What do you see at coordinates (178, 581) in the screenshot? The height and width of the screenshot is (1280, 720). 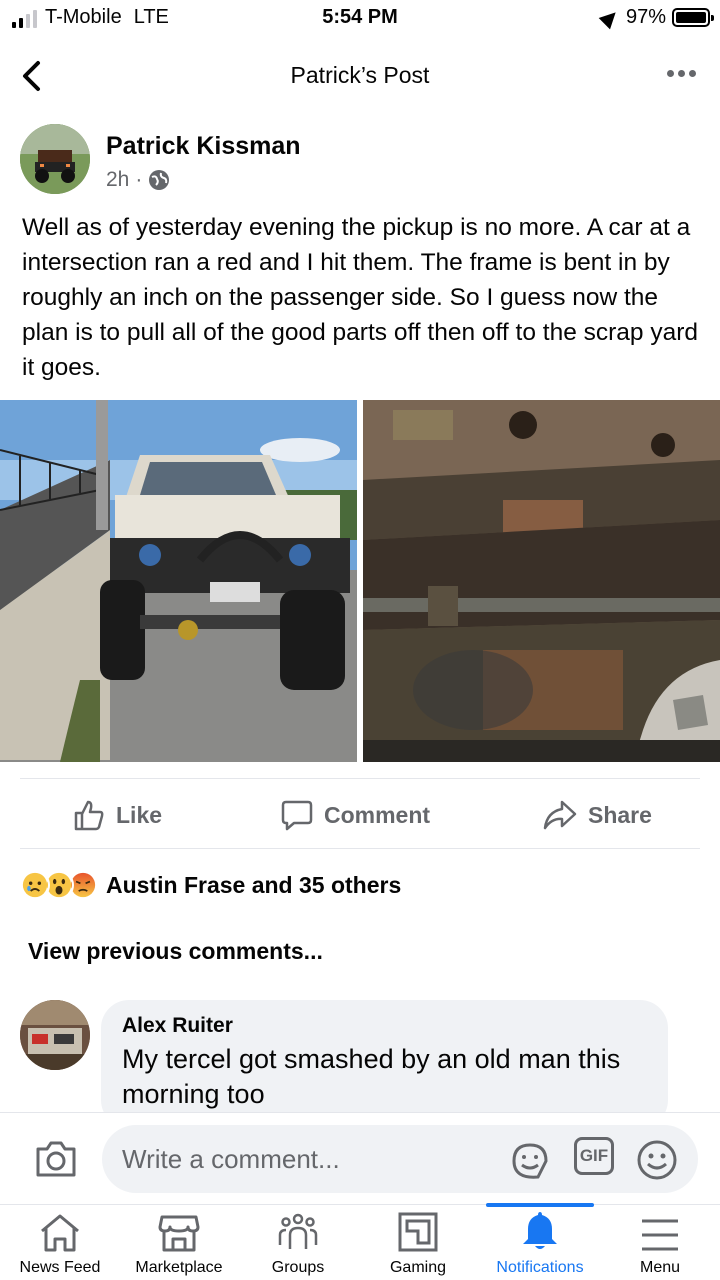 I see `post-photo-truck` at bounding box center [178, 581].